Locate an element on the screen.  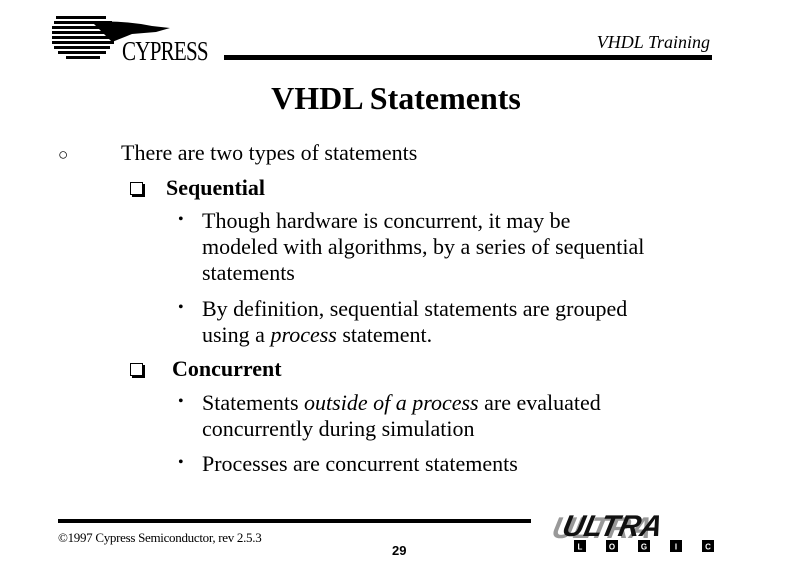
text-span: are evaluated is located at coordinates (539, 402).